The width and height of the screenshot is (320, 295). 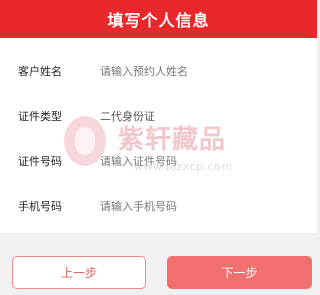 What do you see at coordinates (239, 272) in the screenshot?
I see `next-step-button: 下一步` at bounding box center [239, 272].